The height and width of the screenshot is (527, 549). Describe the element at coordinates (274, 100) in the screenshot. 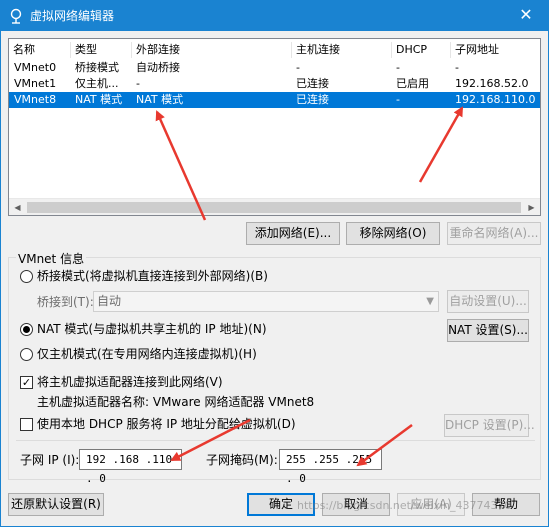

I see `table-row-selected: VMnet8 NAT 模式 NAT 模式 已连接 - 192.168.110.0` at that location.